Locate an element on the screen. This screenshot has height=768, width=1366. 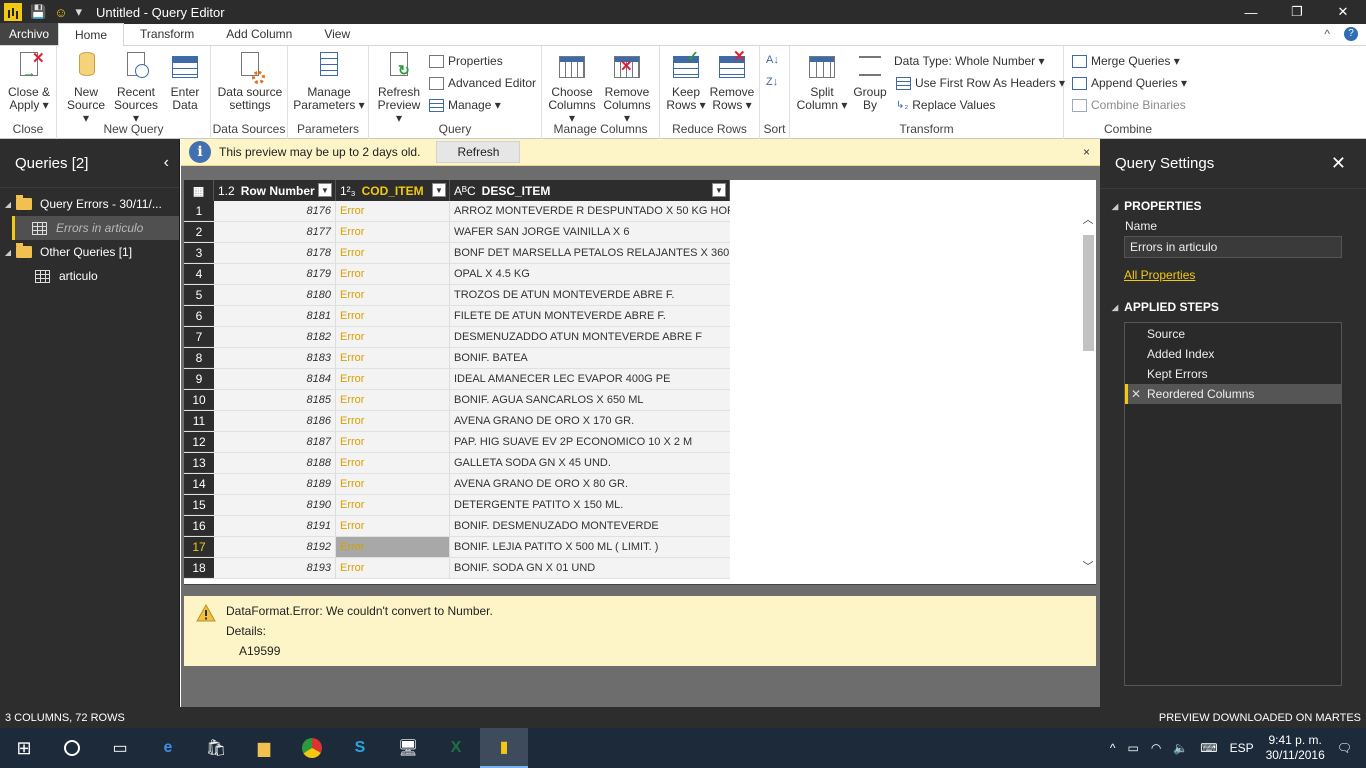
description-cell: BONIF. LEJIA PATITO X 500 ML ( LIMIT. ) is located at coordinates (590, 547).